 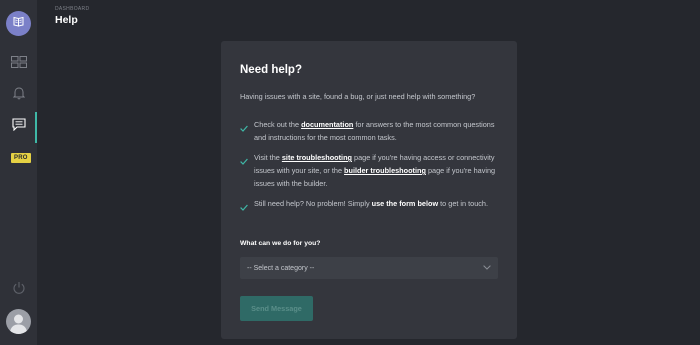 What do you see at coordinates (405, 203) in the screenshot?
I see `form-emphasis: use the form below` at bounding box center [405, 203].